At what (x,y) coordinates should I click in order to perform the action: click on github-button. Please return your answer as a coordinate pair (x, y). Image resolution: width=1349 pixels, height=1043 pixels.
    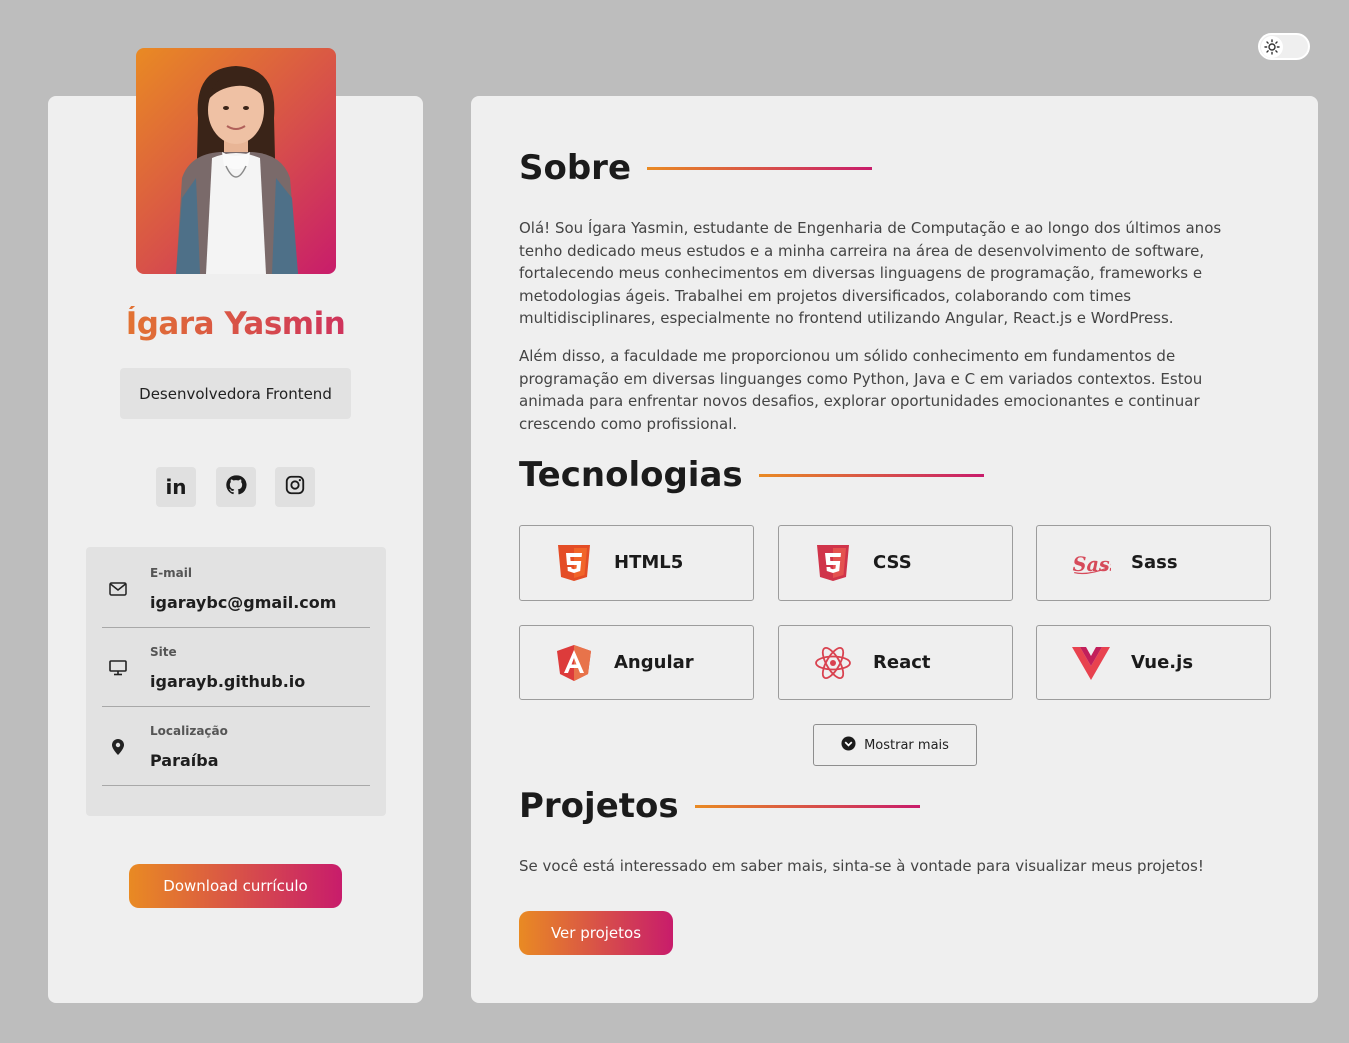
    Looking at the image, I should click on (236, 487).